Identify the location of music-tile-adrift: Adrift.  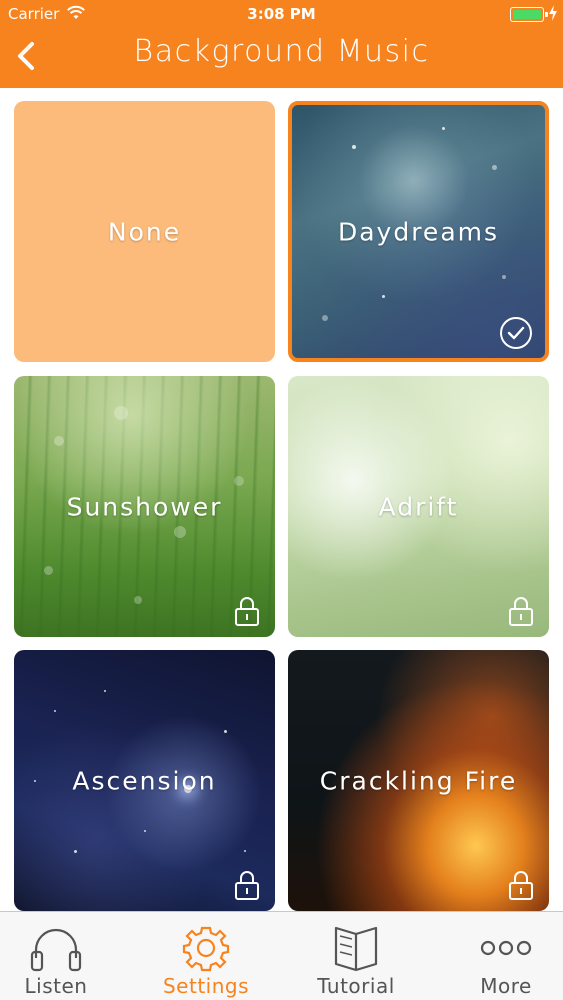
(418, 506).